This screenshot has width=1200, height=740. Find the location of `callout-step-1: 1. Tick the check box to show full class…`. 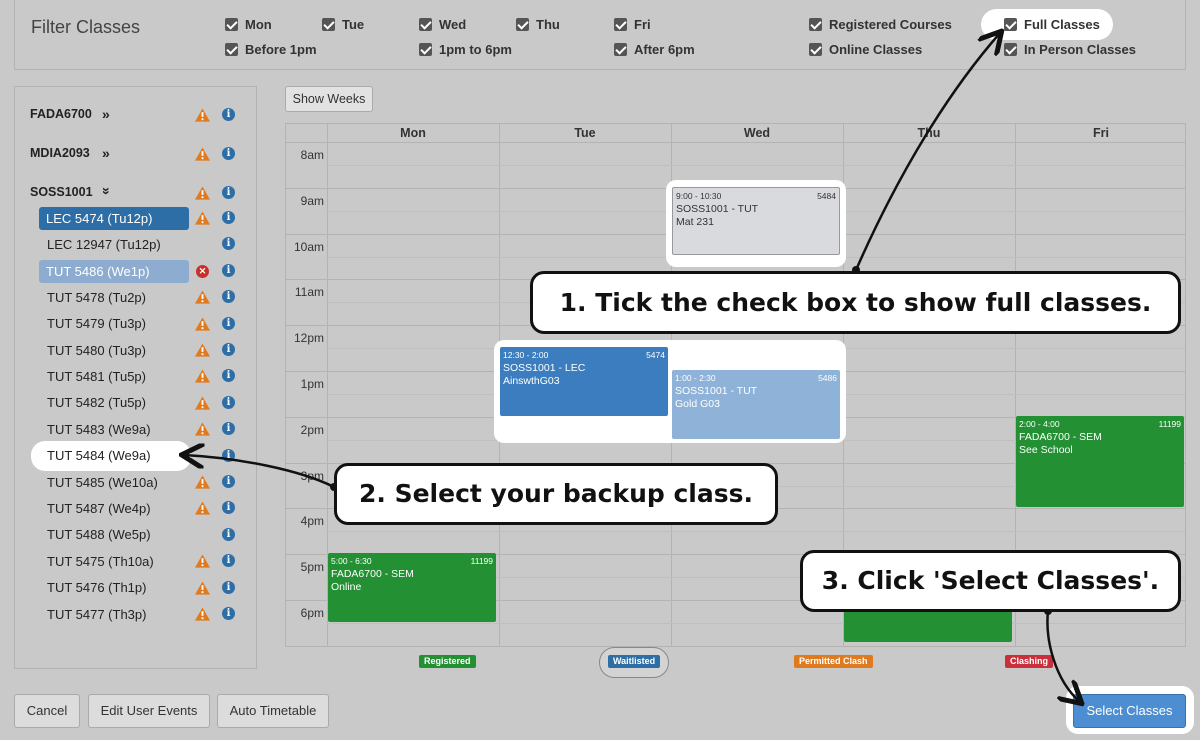

callout-step-1: 1. Tick the check box to show full class… is located at coordinates (855, 302).